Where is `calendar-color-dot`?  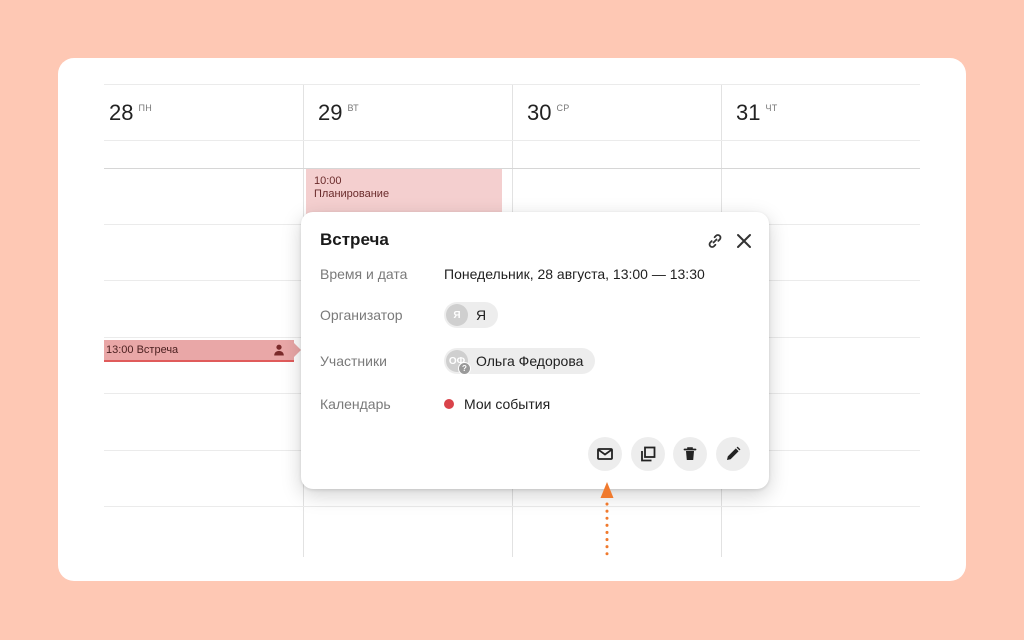
calendar-color-dot is located at coordinates (449, 404).